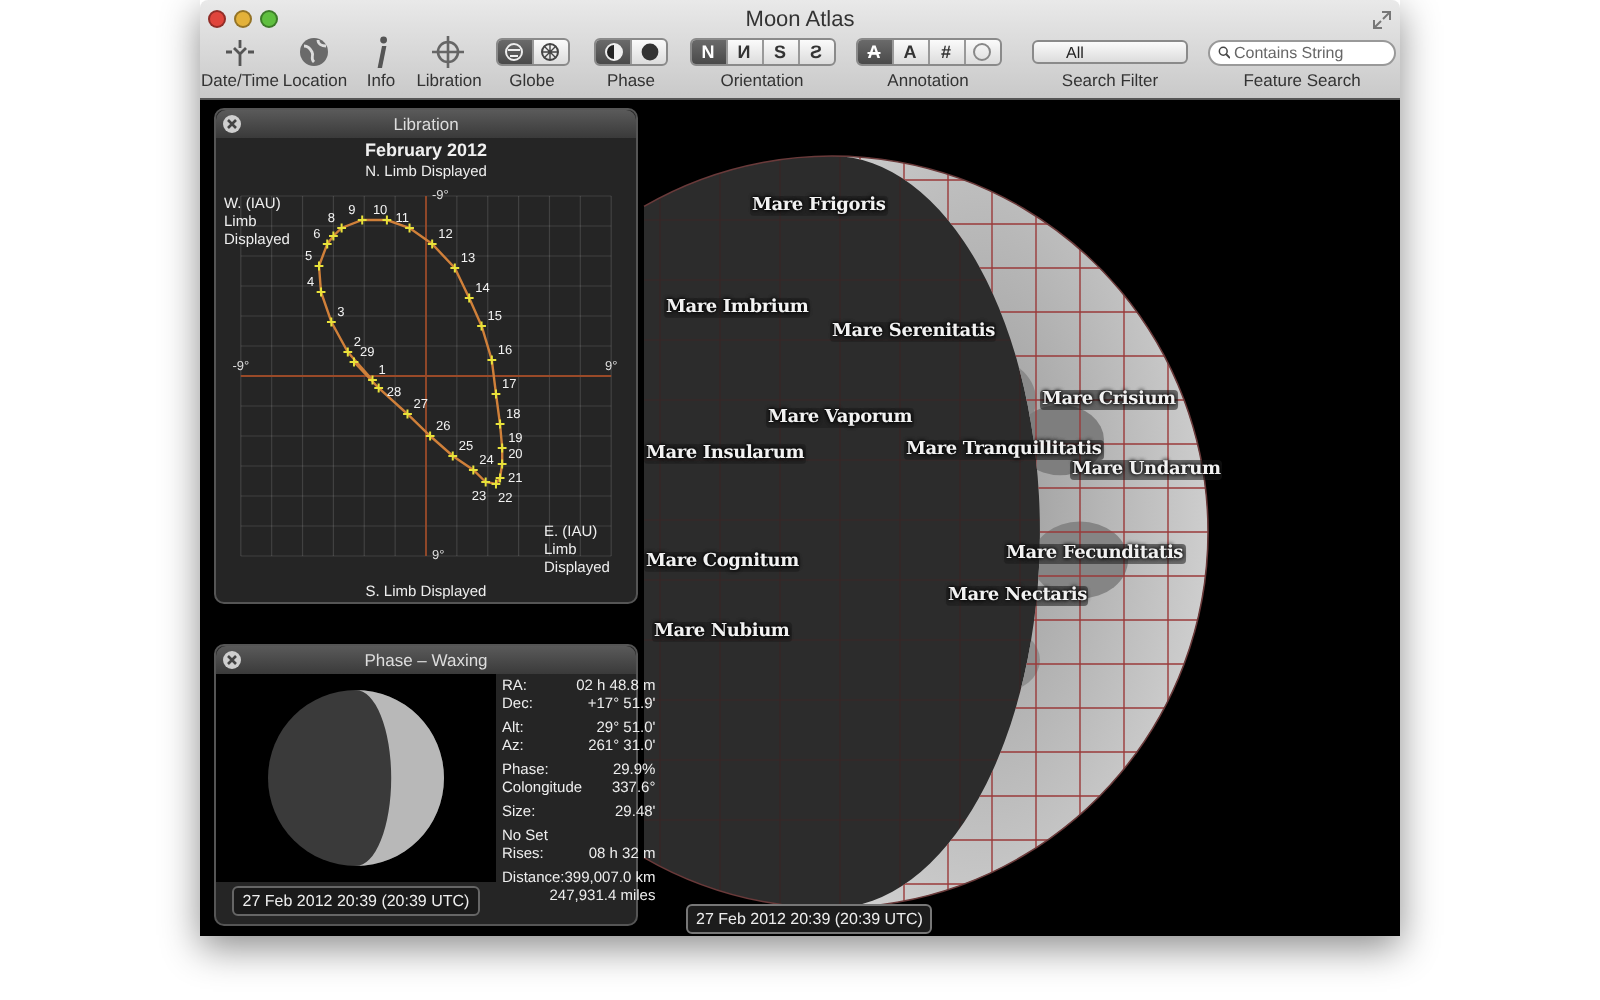 This screenshot has width=1600, height=1000. What do you see at coordinates (840, 418) in the screenshot?
I see `feature-label: Mare Vaporum` at bounding box center [840, 418].